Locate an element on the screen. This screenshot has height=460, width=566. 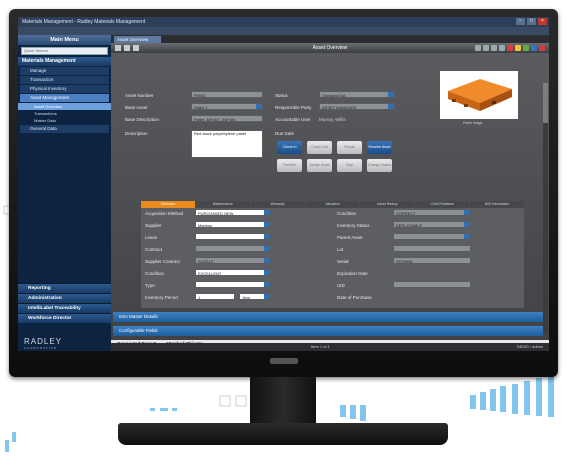
label-condition-right: Condition is located at coordinates (347, 213).